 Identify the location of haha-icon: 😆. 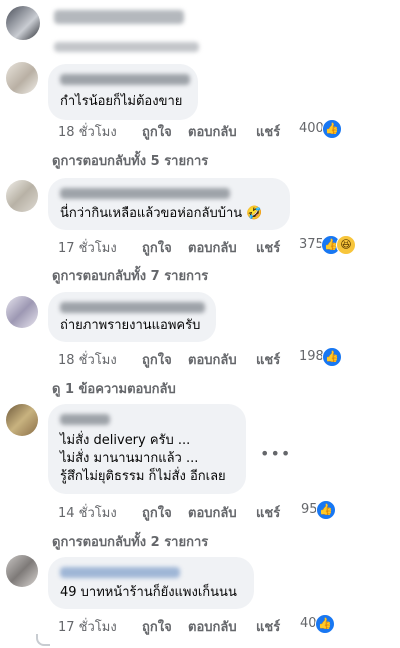
(346, 245).